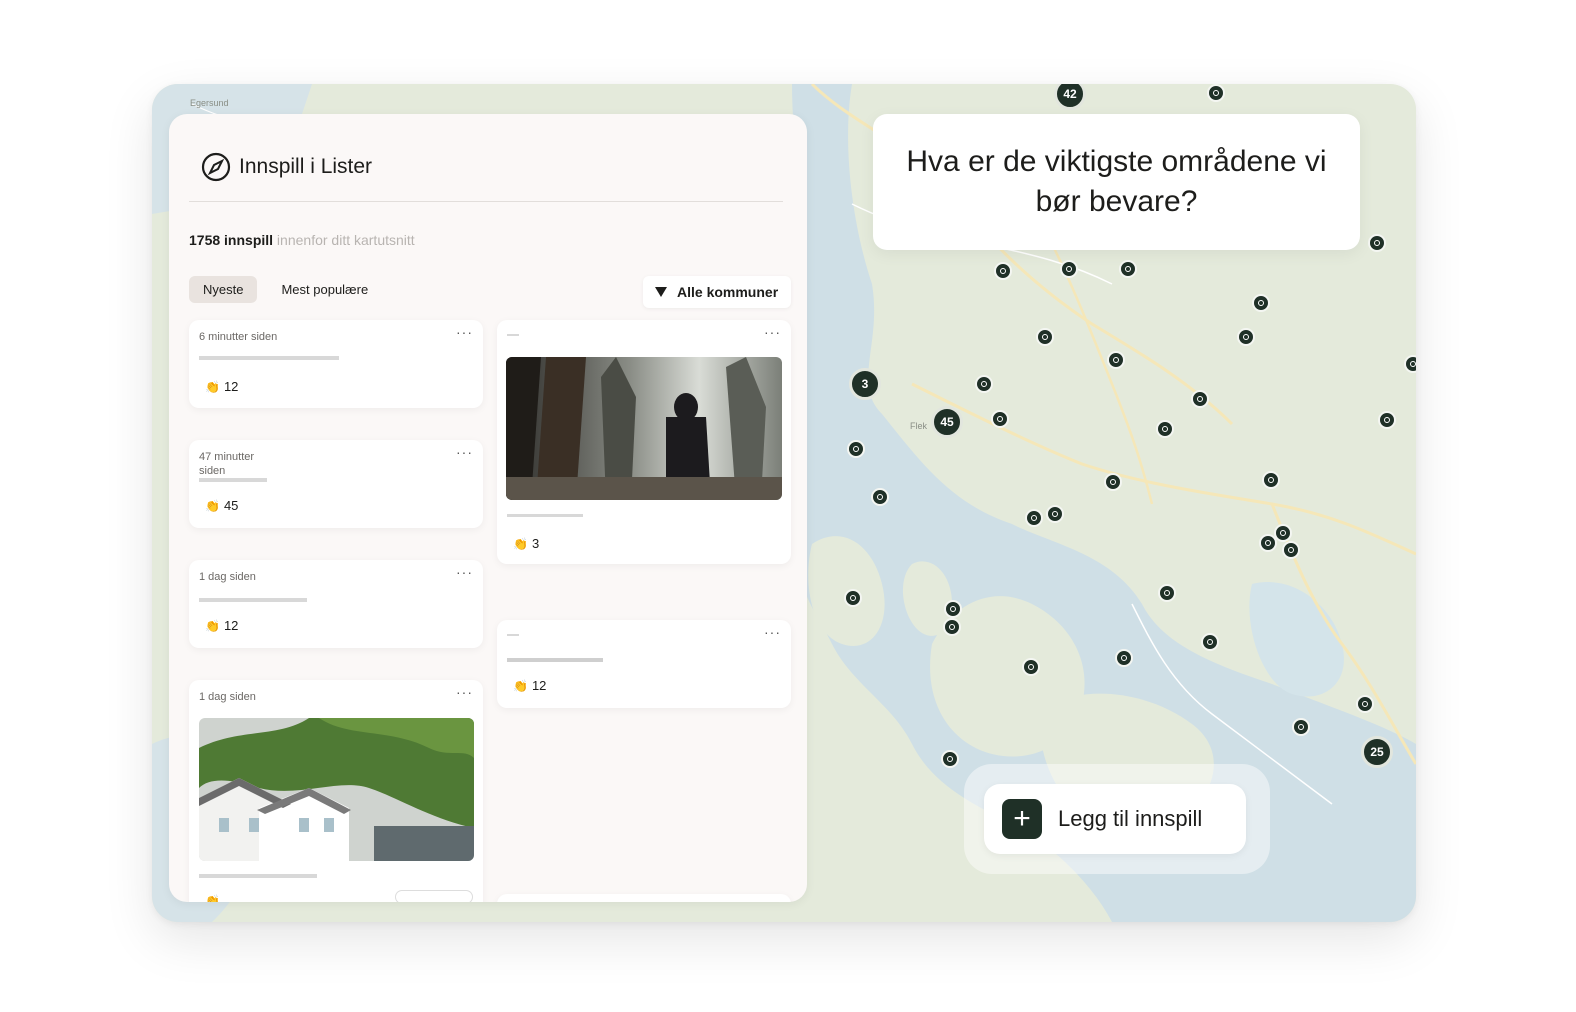  What do you see at coordinates (1130, 818) in the screenshot?
I see `add-feedback-label: Legg til innspill` at bounding box center [1130, 818].